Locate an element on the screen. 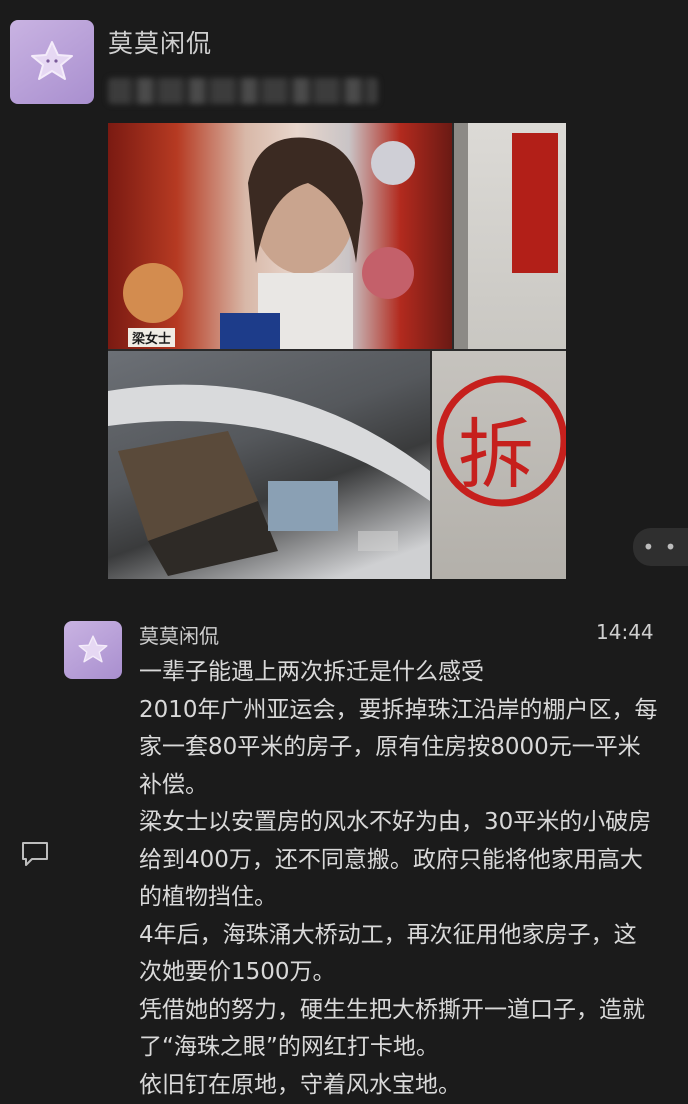 The image size is (688, 1104). photo-doorway is located at coordinates (510, 236).